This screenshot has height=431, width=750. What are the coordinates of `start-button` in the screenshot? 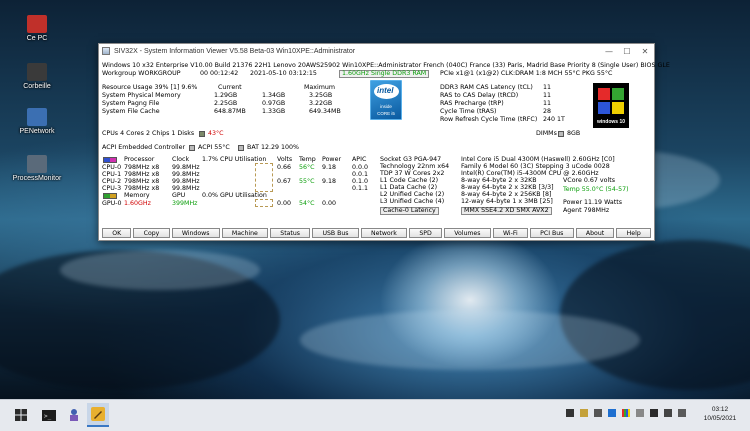 It's located at (21, 415).